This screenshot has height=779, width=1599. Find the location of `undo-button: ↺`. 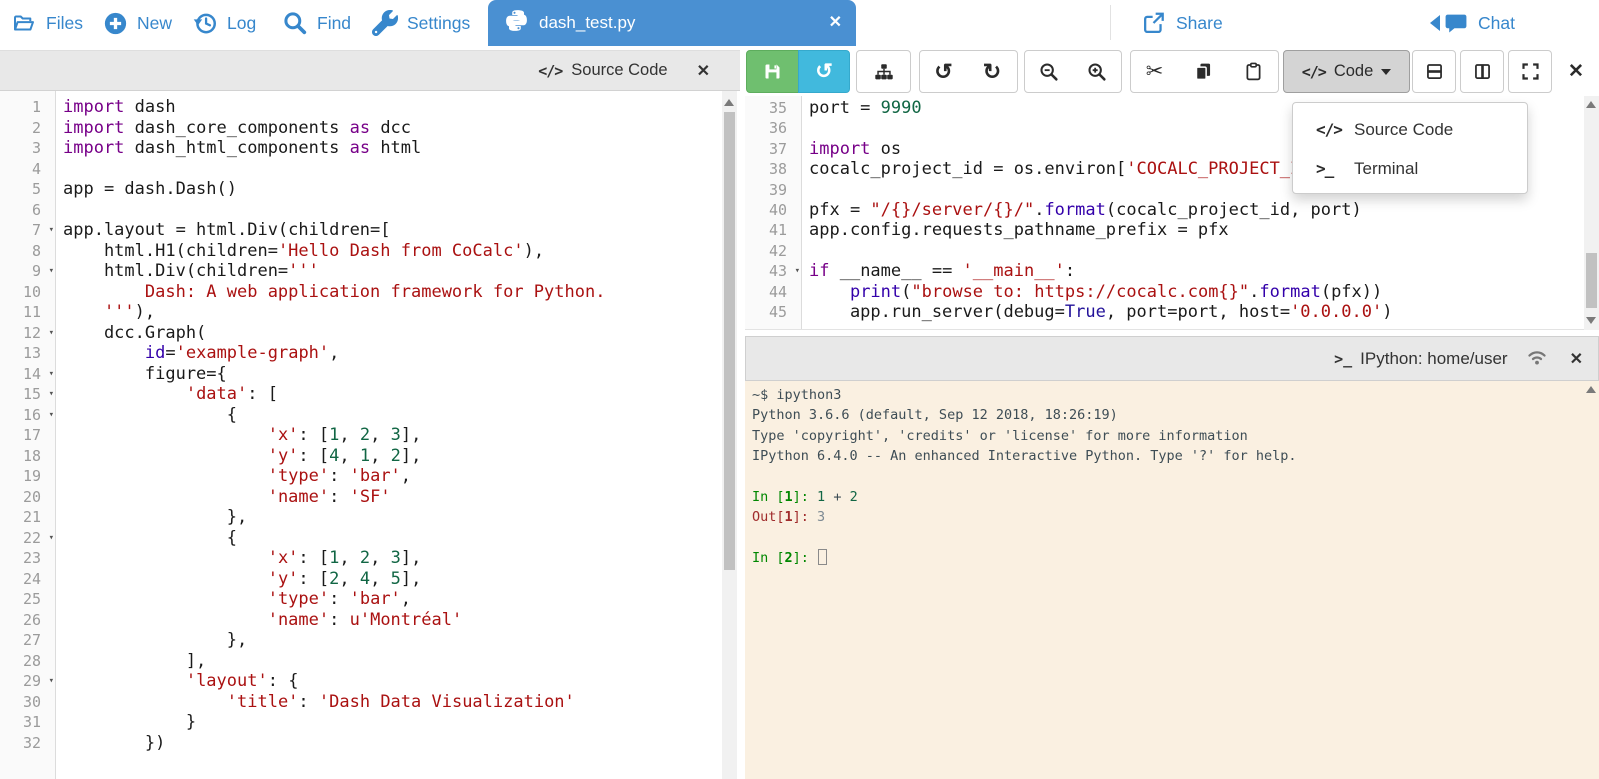

undo-button: ↺ is located at coordinates (943, 71).